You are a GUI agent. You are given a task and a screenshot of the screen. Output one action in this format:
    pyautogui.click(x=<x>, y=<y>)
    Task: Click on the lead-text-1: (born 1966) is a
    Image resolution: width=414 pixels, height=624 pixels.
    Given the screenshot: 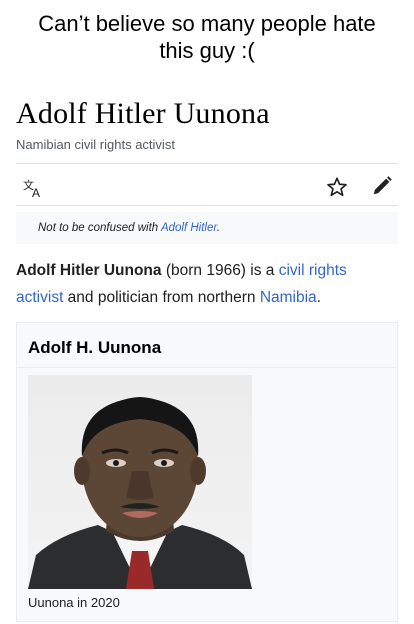 What is the action you would take?
    pyautogui.click(x=220, y=270)
    